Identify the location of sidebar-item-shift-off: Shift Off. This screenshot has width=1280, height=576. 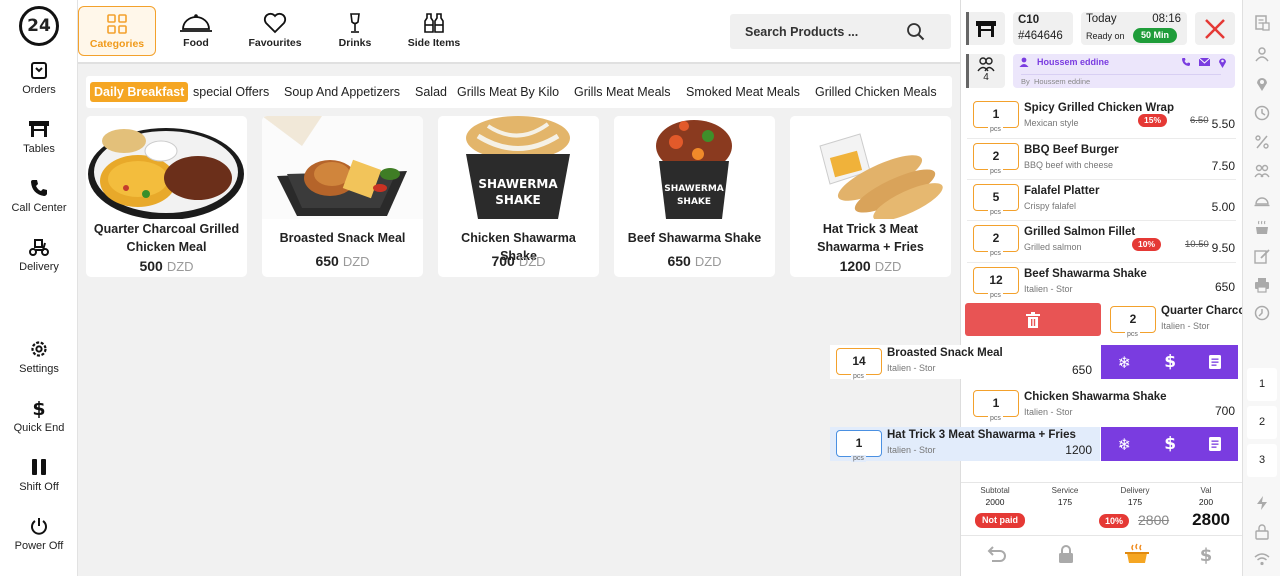
(39, 475).